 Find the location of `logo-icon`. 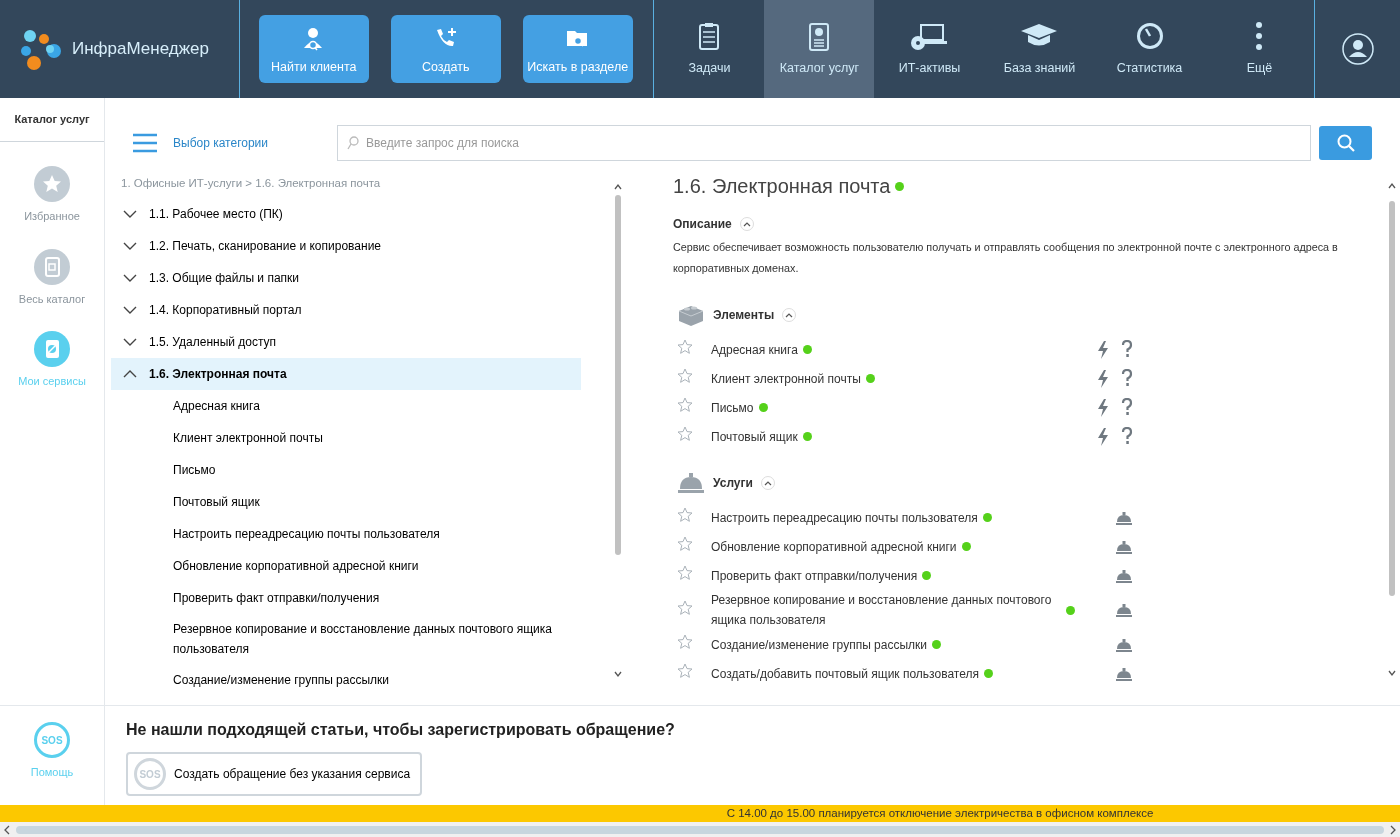

logo-icon is located at coordinates (42, 49).